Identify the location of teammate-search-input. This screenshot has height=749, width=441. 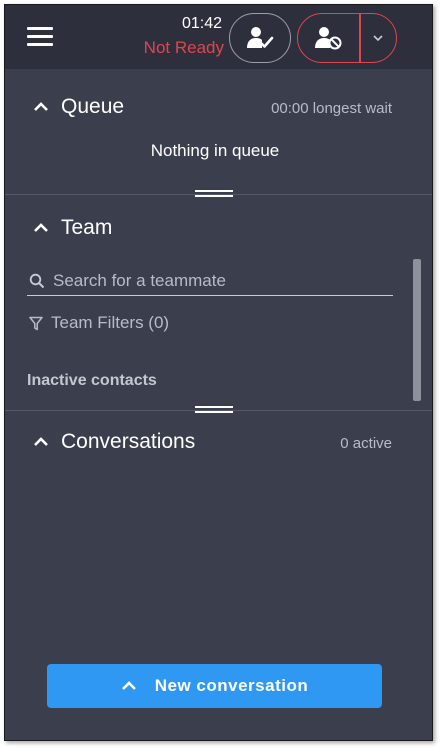
(218, 281).